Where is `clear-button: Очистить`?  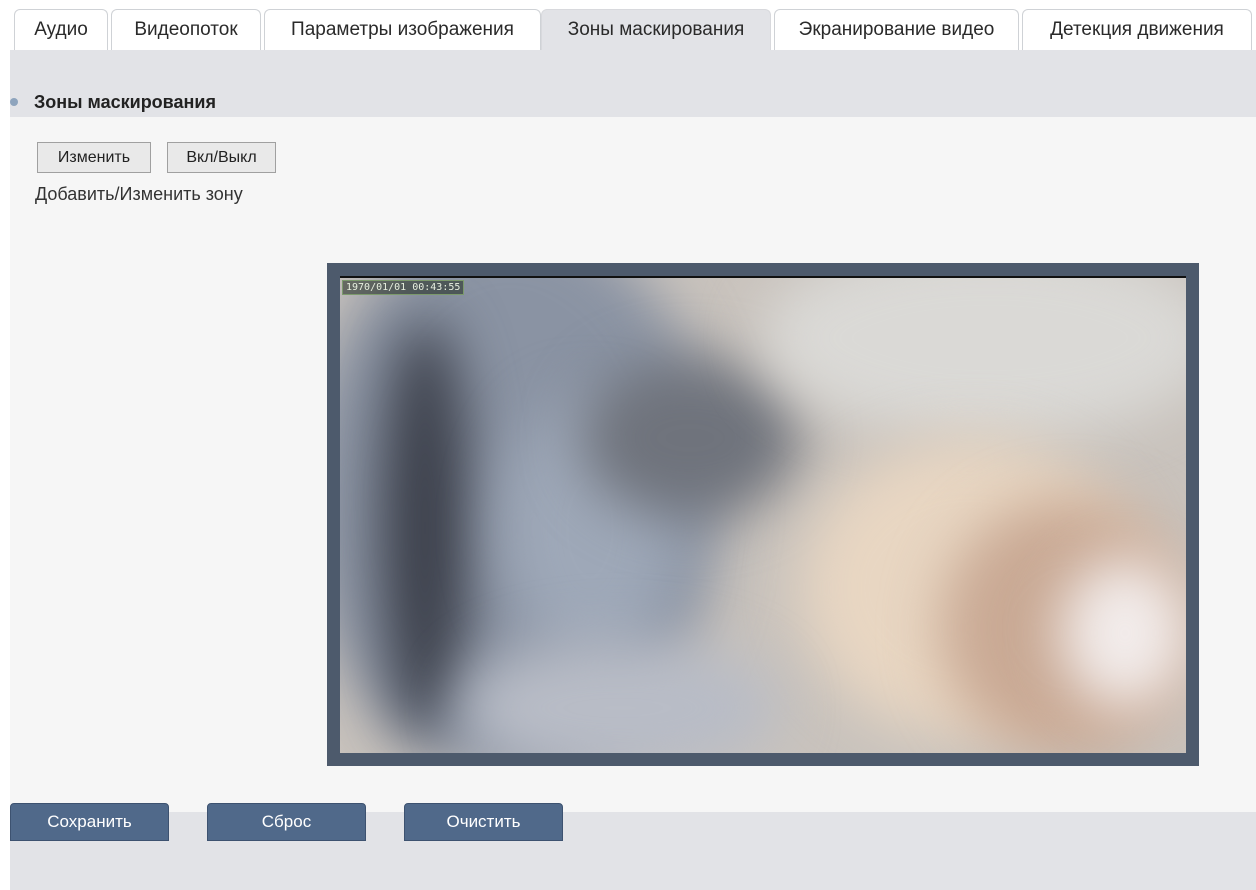 clear-button: Очистить is located at coordinates (483, 822).